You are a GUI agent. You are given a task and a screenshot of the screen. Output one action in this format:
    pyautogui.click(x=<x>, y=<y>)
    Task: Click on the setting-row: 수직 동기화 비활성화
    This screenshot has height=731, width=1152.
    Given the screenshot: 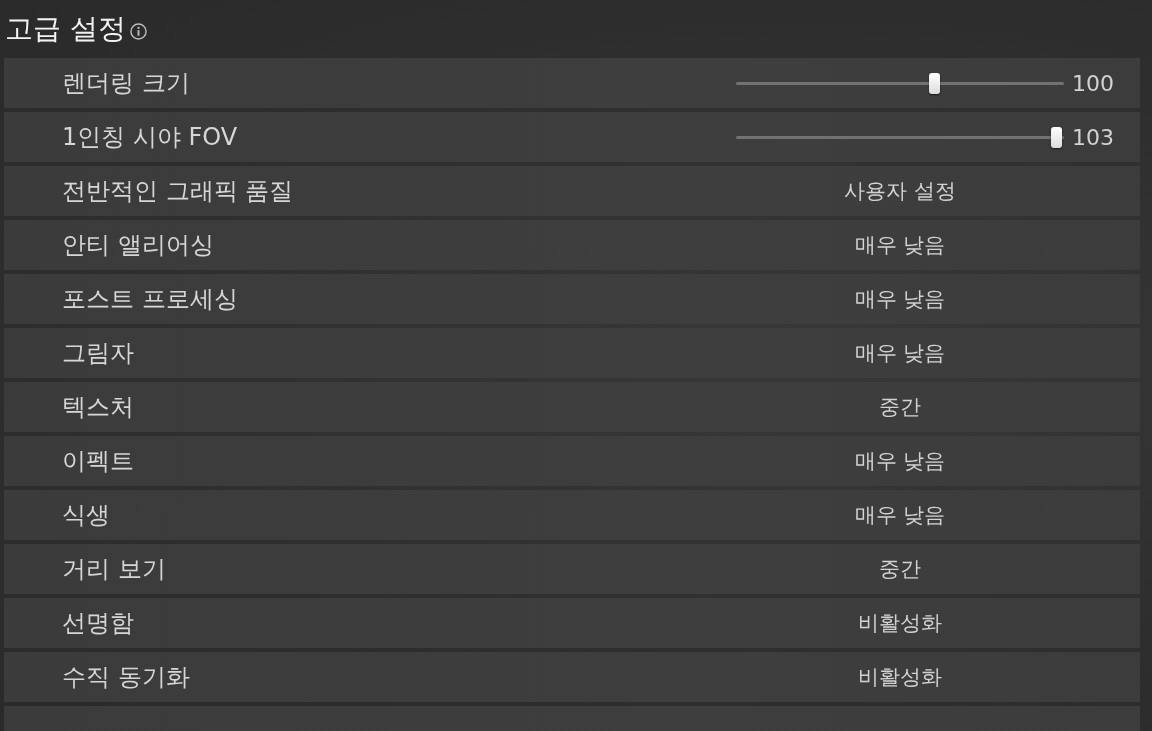 What is the action you would take?
    pyautogui.click(x=572, y=677)
    